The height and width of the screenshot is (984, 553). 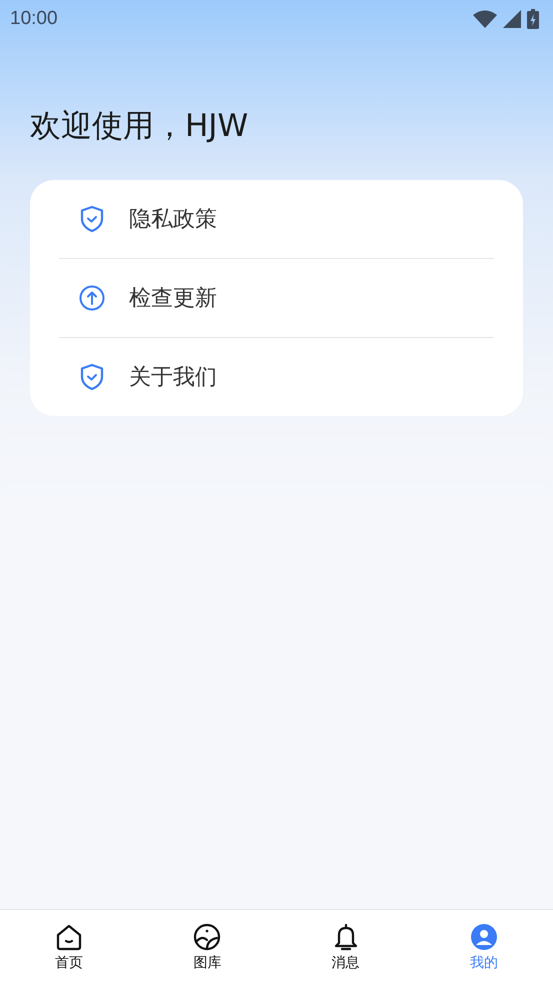 I want to click on avatar-icon, so click(x=484, y=936).